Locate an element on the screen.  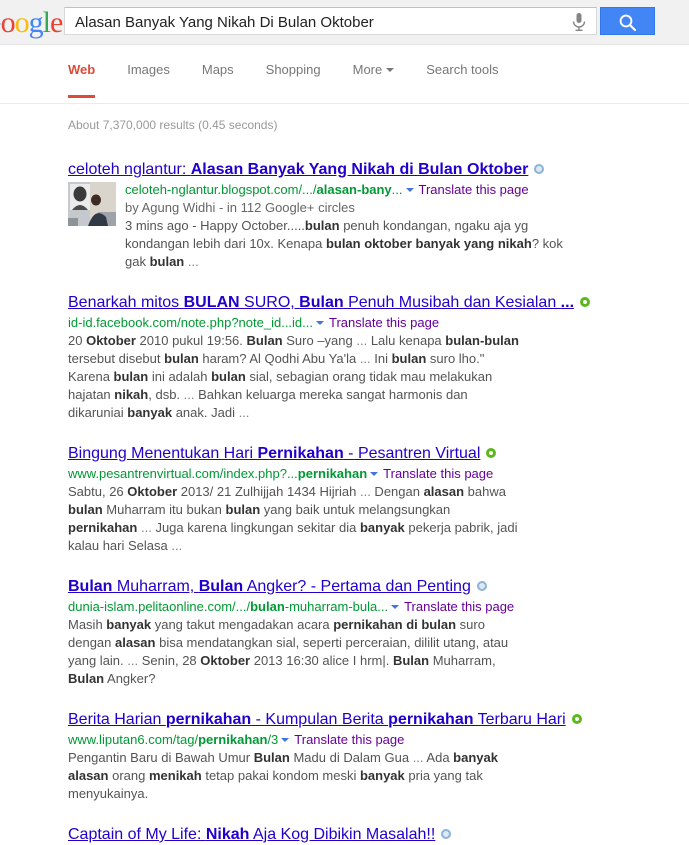
result-title-tail: Aja Kog Dibikin Masalah!! is located at coordinates (342, 834).